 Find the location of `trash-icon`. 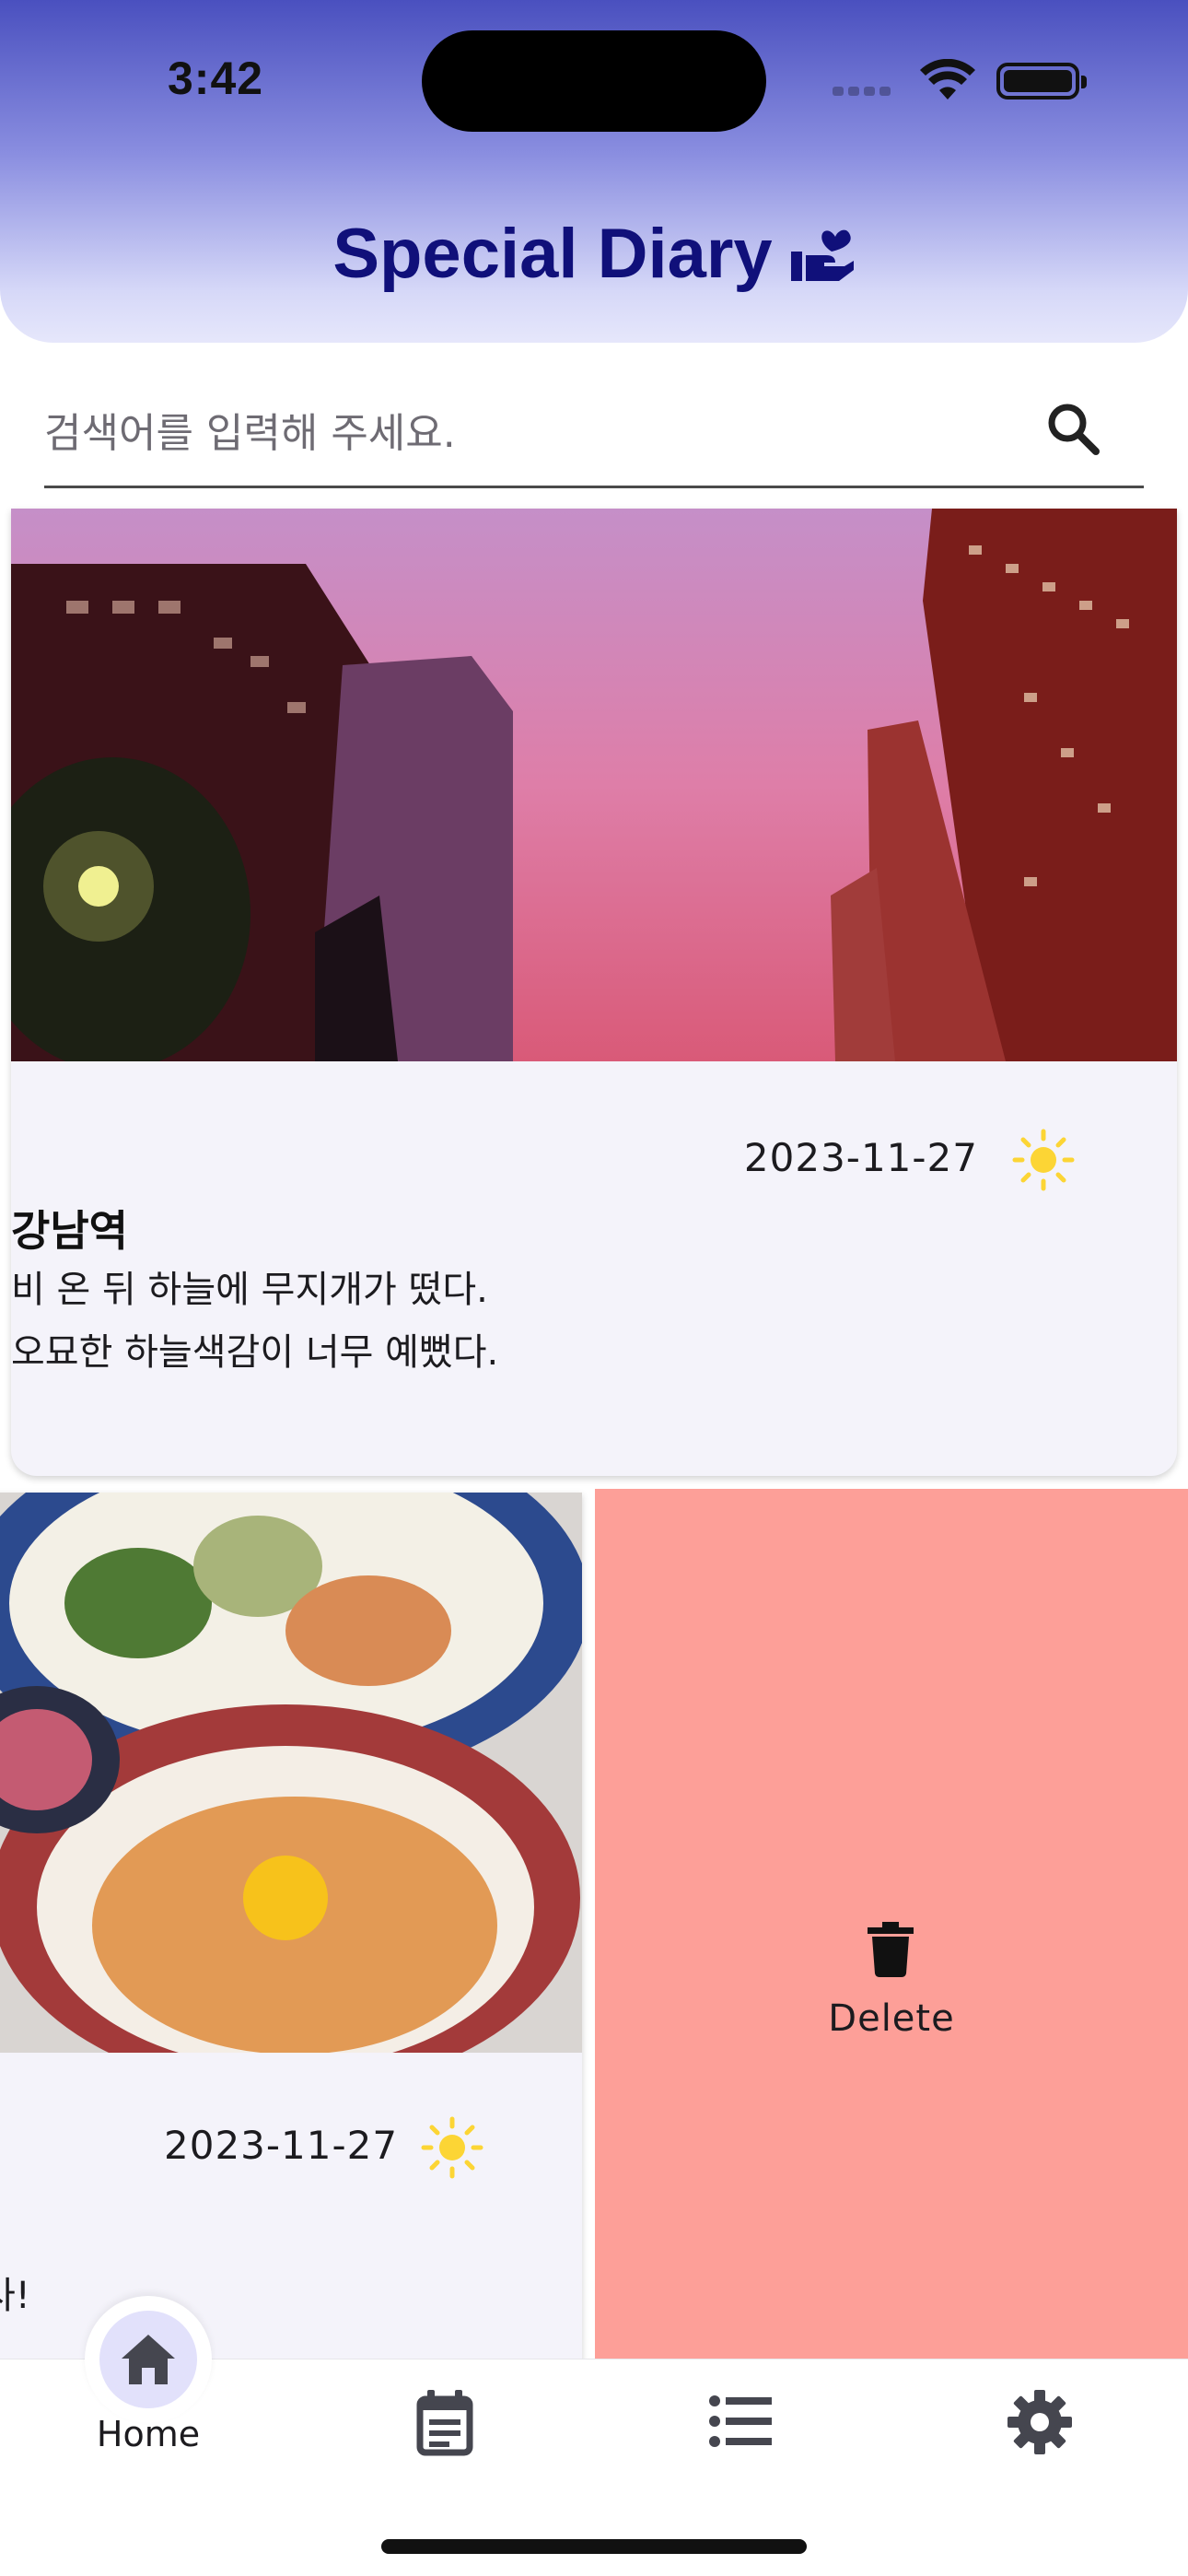

trash-icon is located at coordinates (891, 1949).